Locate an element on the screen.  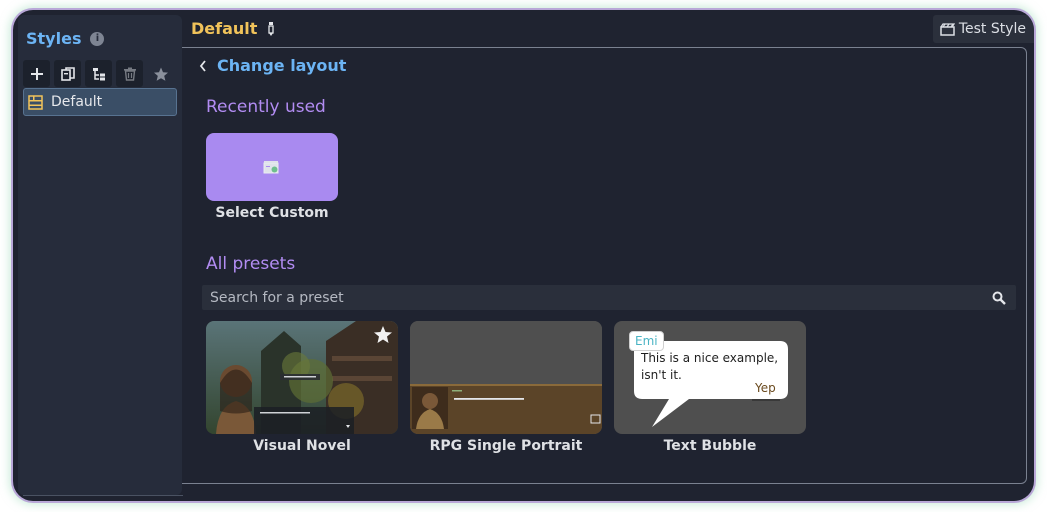
test-style-button: Test Style is located at coordinates (983, 29).